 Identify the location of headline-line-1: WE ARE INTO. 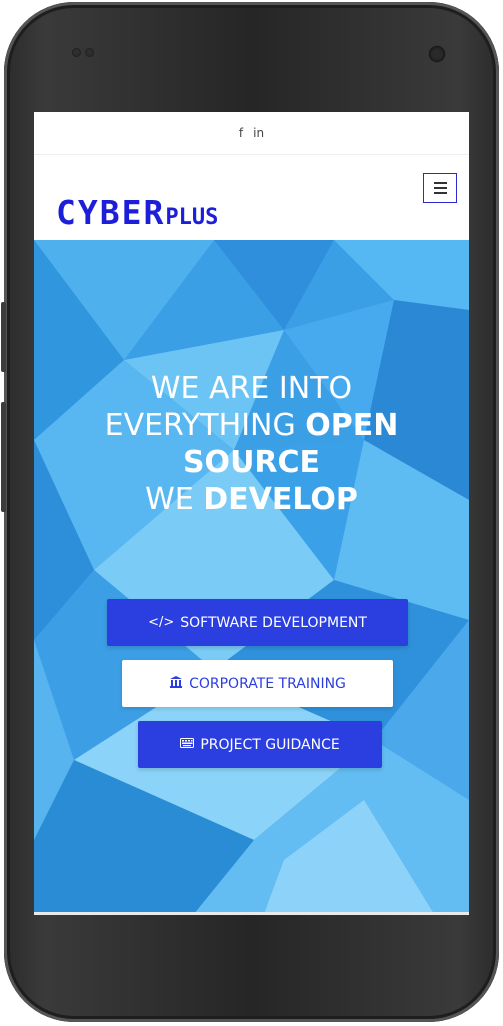
(251, 388).